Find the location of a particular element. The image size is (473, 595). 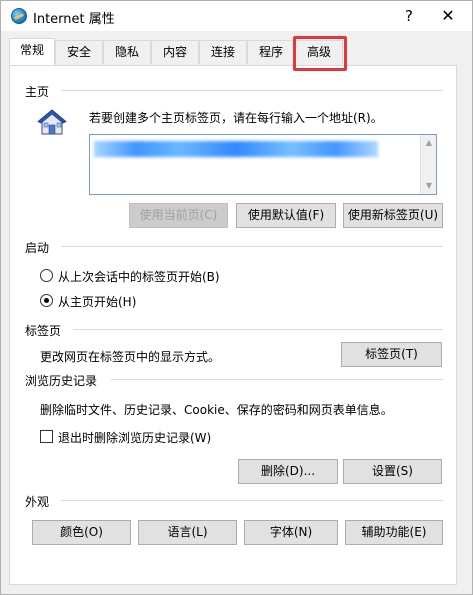

tabs-section-label: 标签页 is located at coordinates (45, 330).